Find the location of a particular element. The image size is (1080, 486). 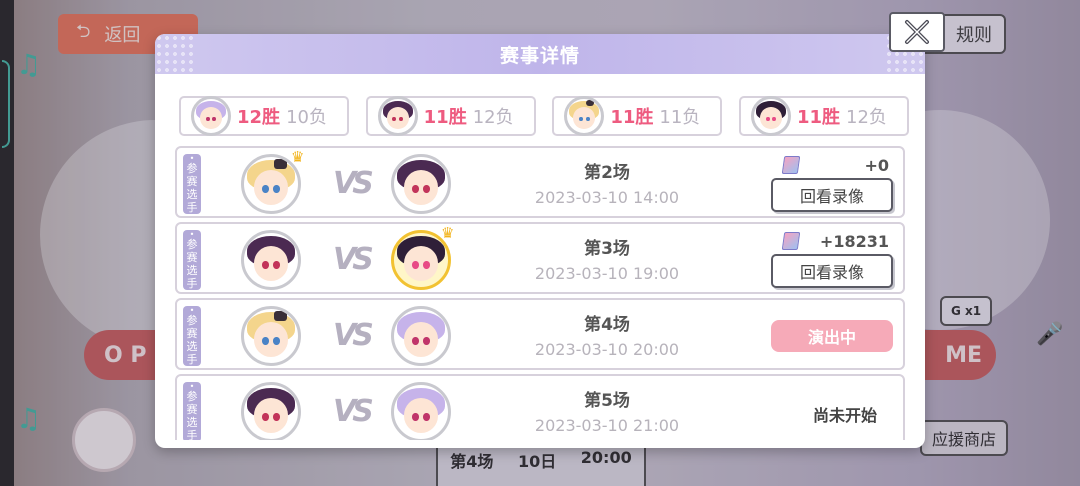

match-date: 2023-03-10 19:00 is located at coordinates (607, 273).